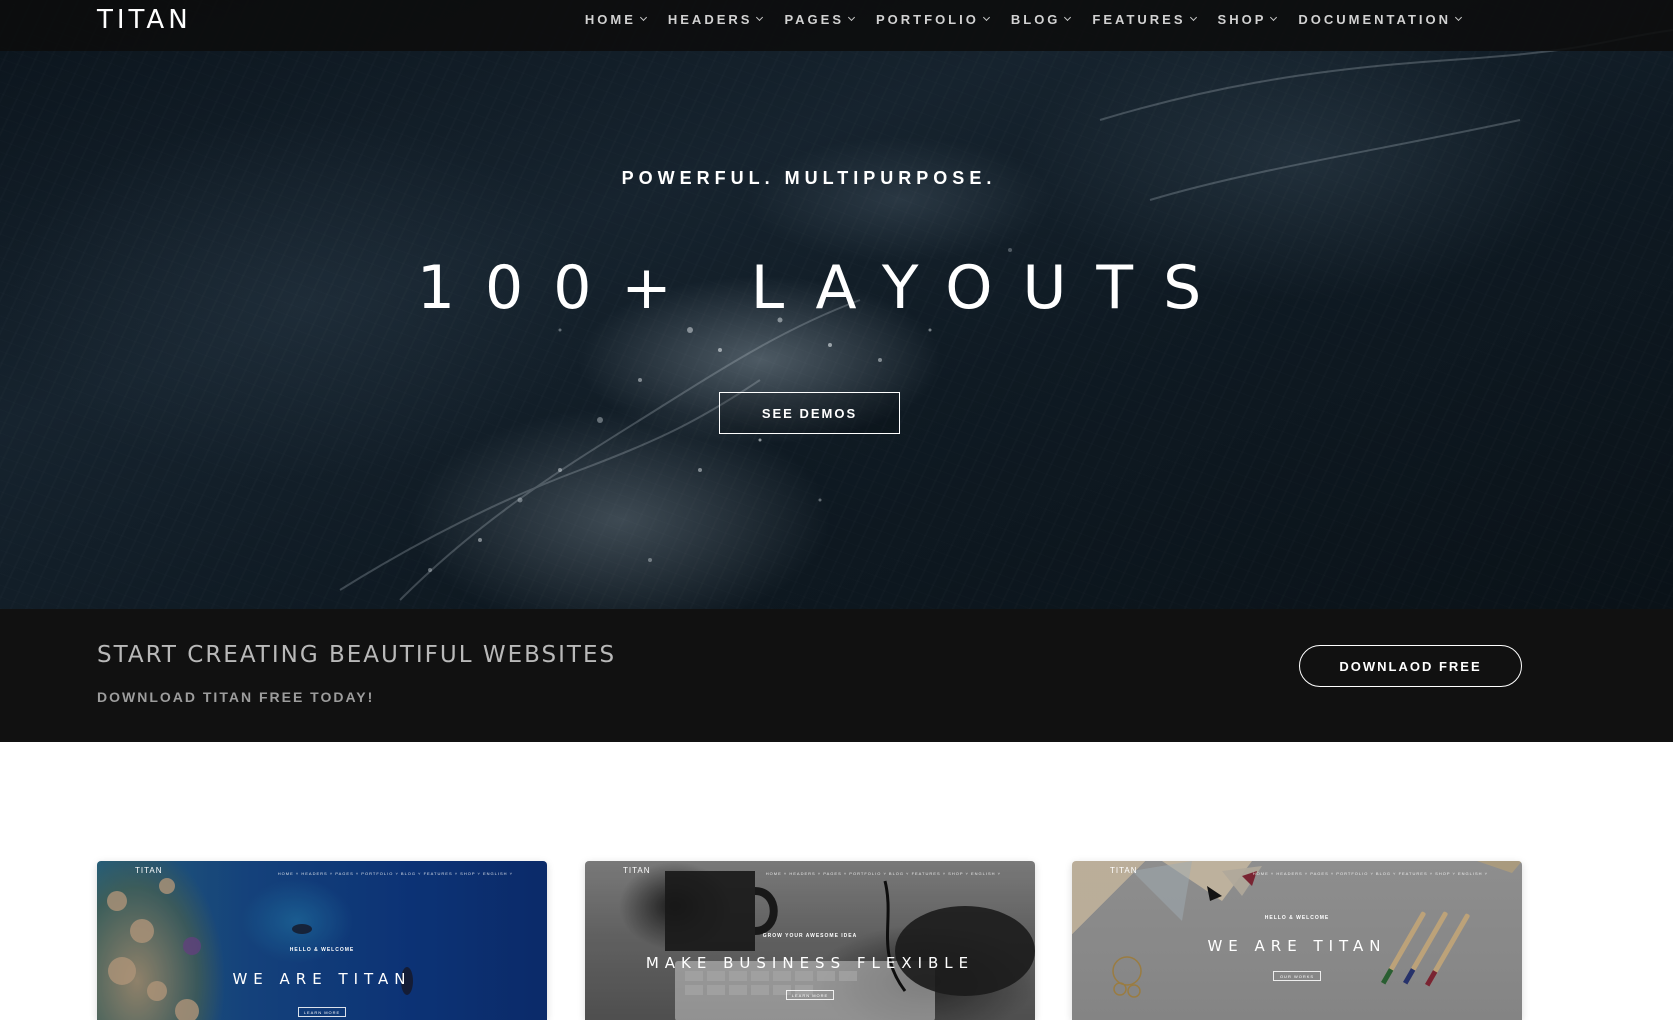 Image resolution: width=1673 pixels, height=1020 pixels. I want to click on top-navbar: TITAN HOME HEADERS PAGES PORTFOLIO BLOG, so click(836, 25).